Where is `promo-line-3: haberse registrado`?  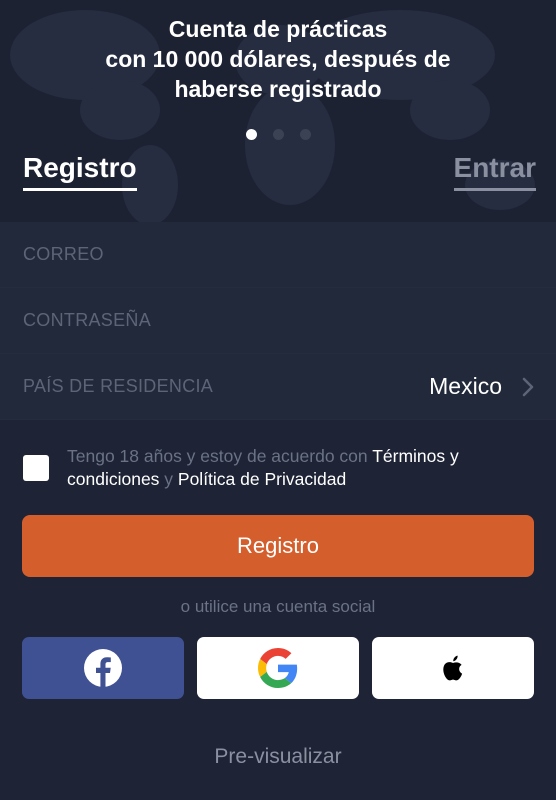
promo-line-3: haberse registrado is located at coordinates (278, 89).